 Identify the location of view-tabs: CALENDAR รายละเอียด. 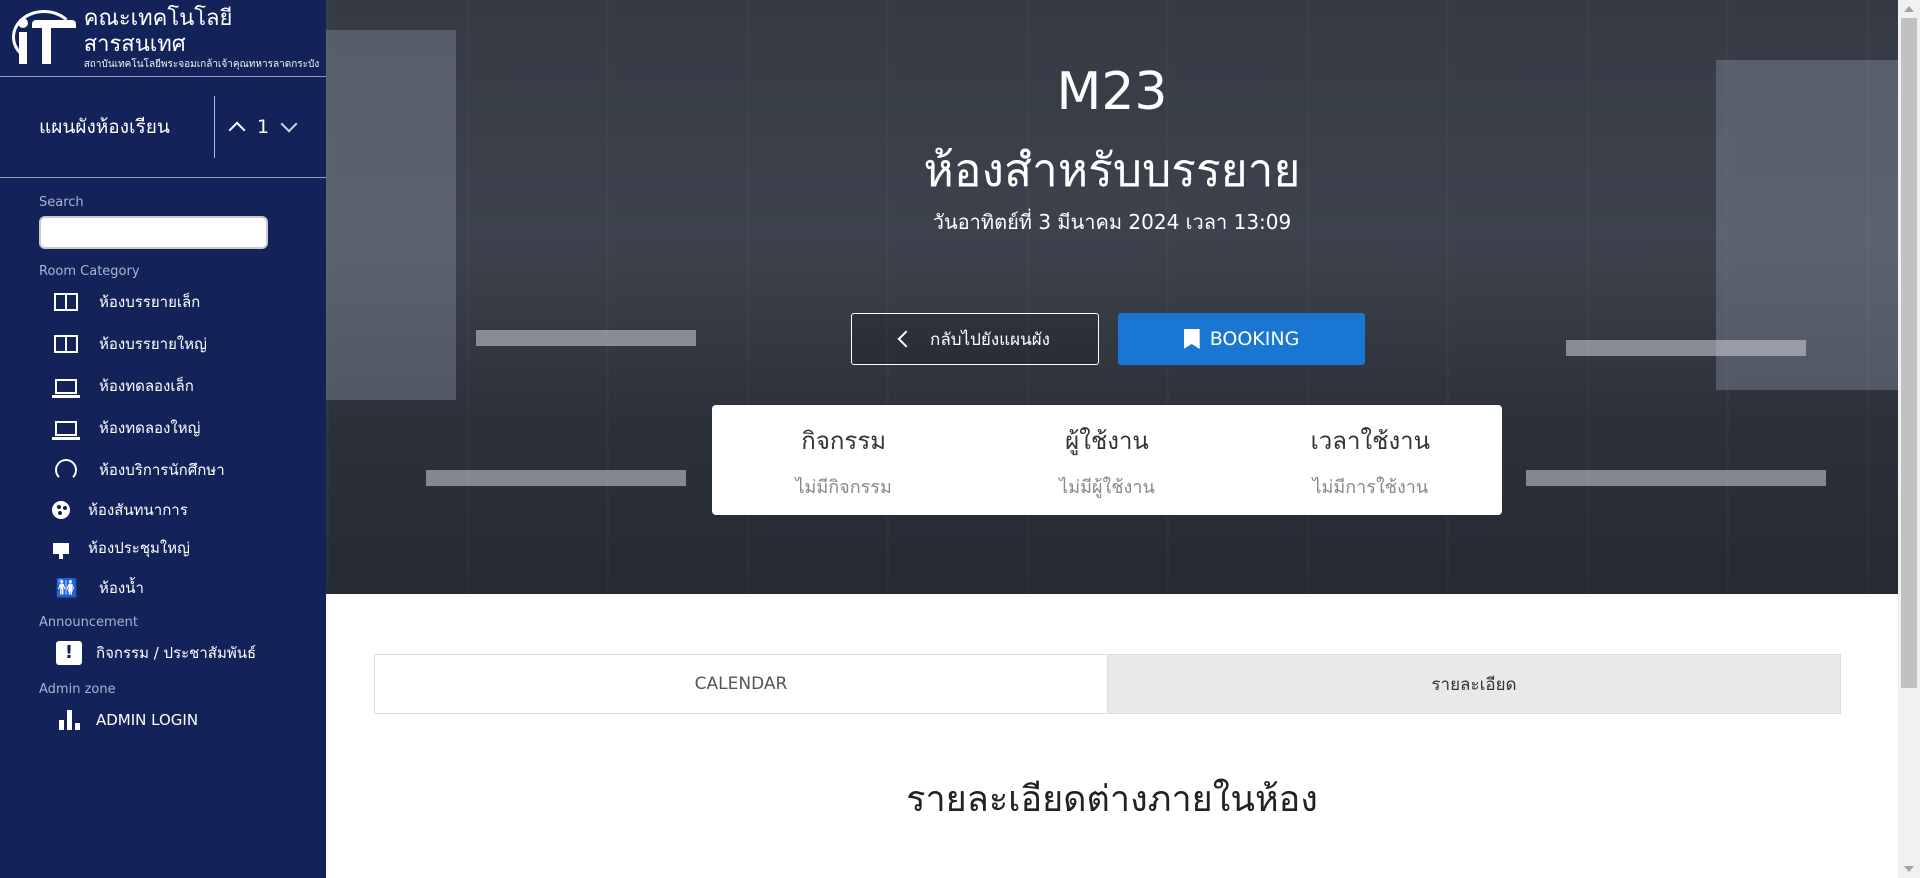
(1107, 684).